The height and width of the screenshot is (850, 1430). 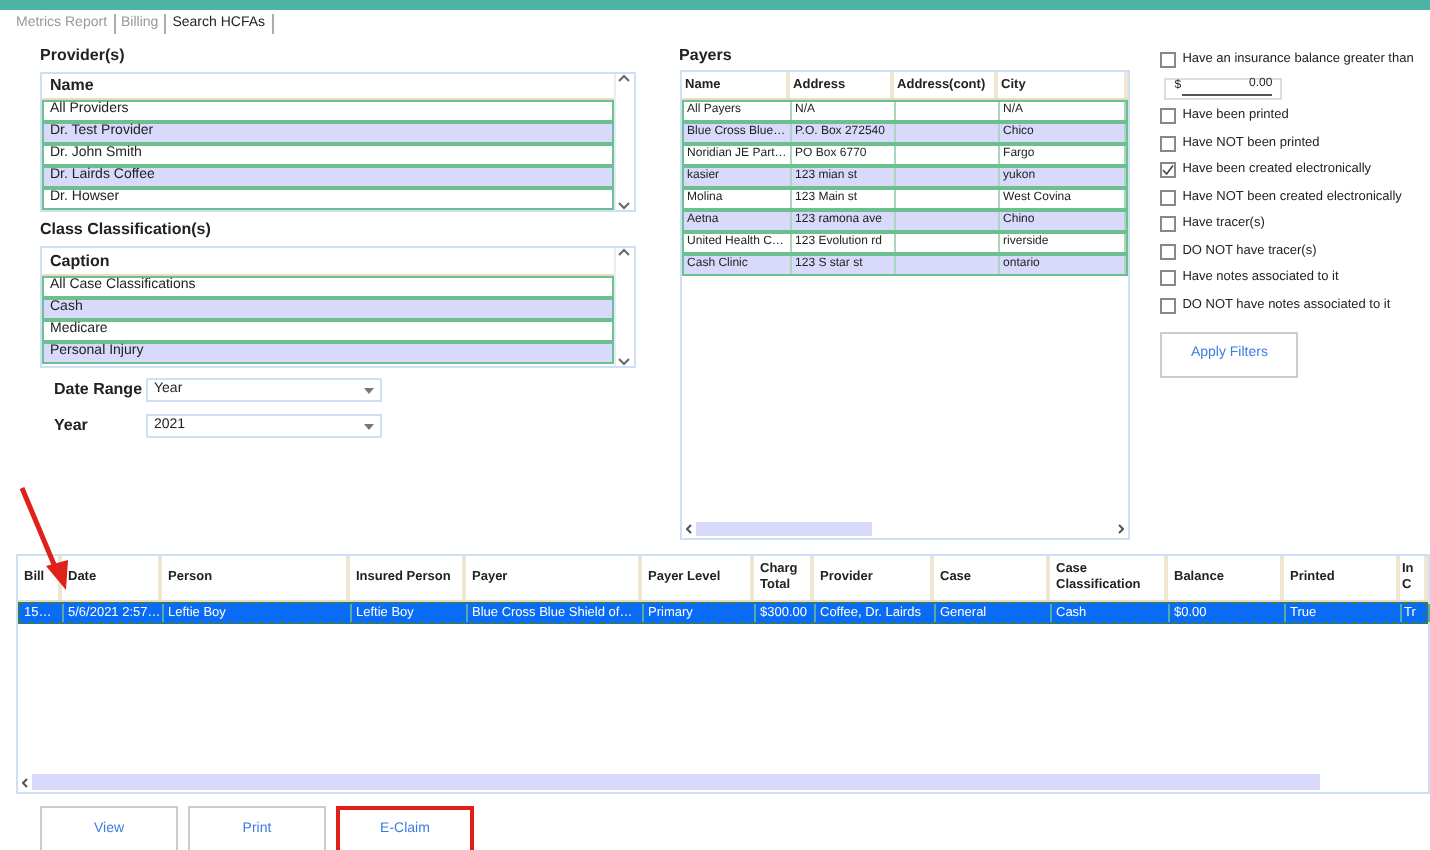 What do you see at coordinates (706, 56) in the screenshot?
I see `section-title: Payers` at bounding box center [706, 56].